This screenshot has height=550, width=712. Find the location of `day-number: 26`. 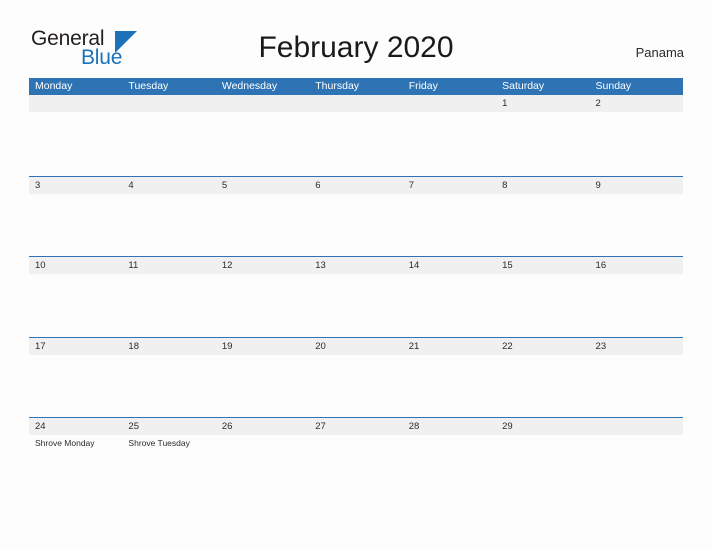

day-number: 26 is located at coordinates (262, 426).